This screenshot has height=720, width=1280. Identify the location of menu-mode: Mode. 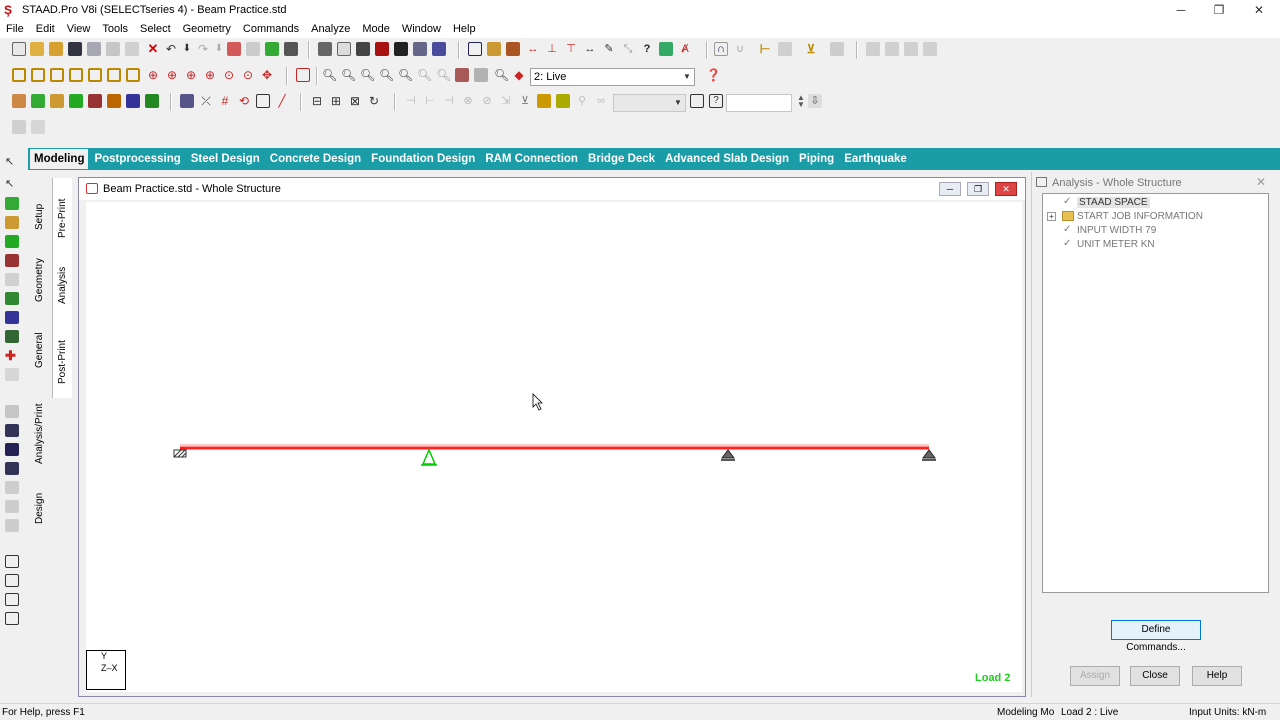
(376, 29).